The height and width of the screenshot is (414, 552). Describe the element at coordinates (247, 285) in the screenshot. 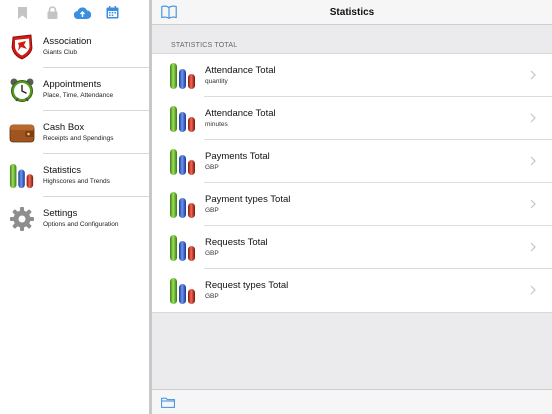

I see `list-item-title: Request types Total` at that location.